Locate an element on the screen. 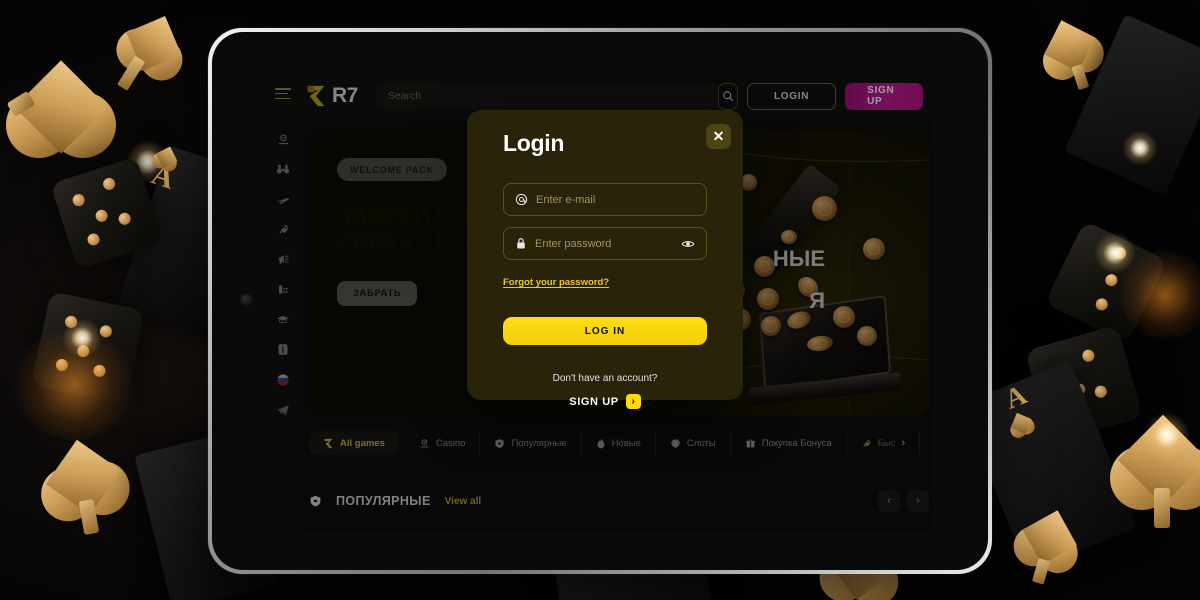  email-placeholder: Enter e-mail is located at coordinates (566, 199).